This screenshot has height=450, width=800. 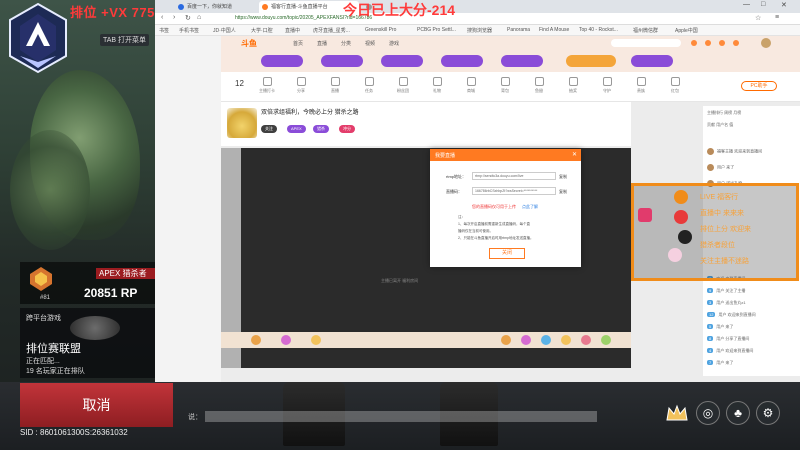 I want to click on tab-favicon-icon, so click(x=265, y=7).